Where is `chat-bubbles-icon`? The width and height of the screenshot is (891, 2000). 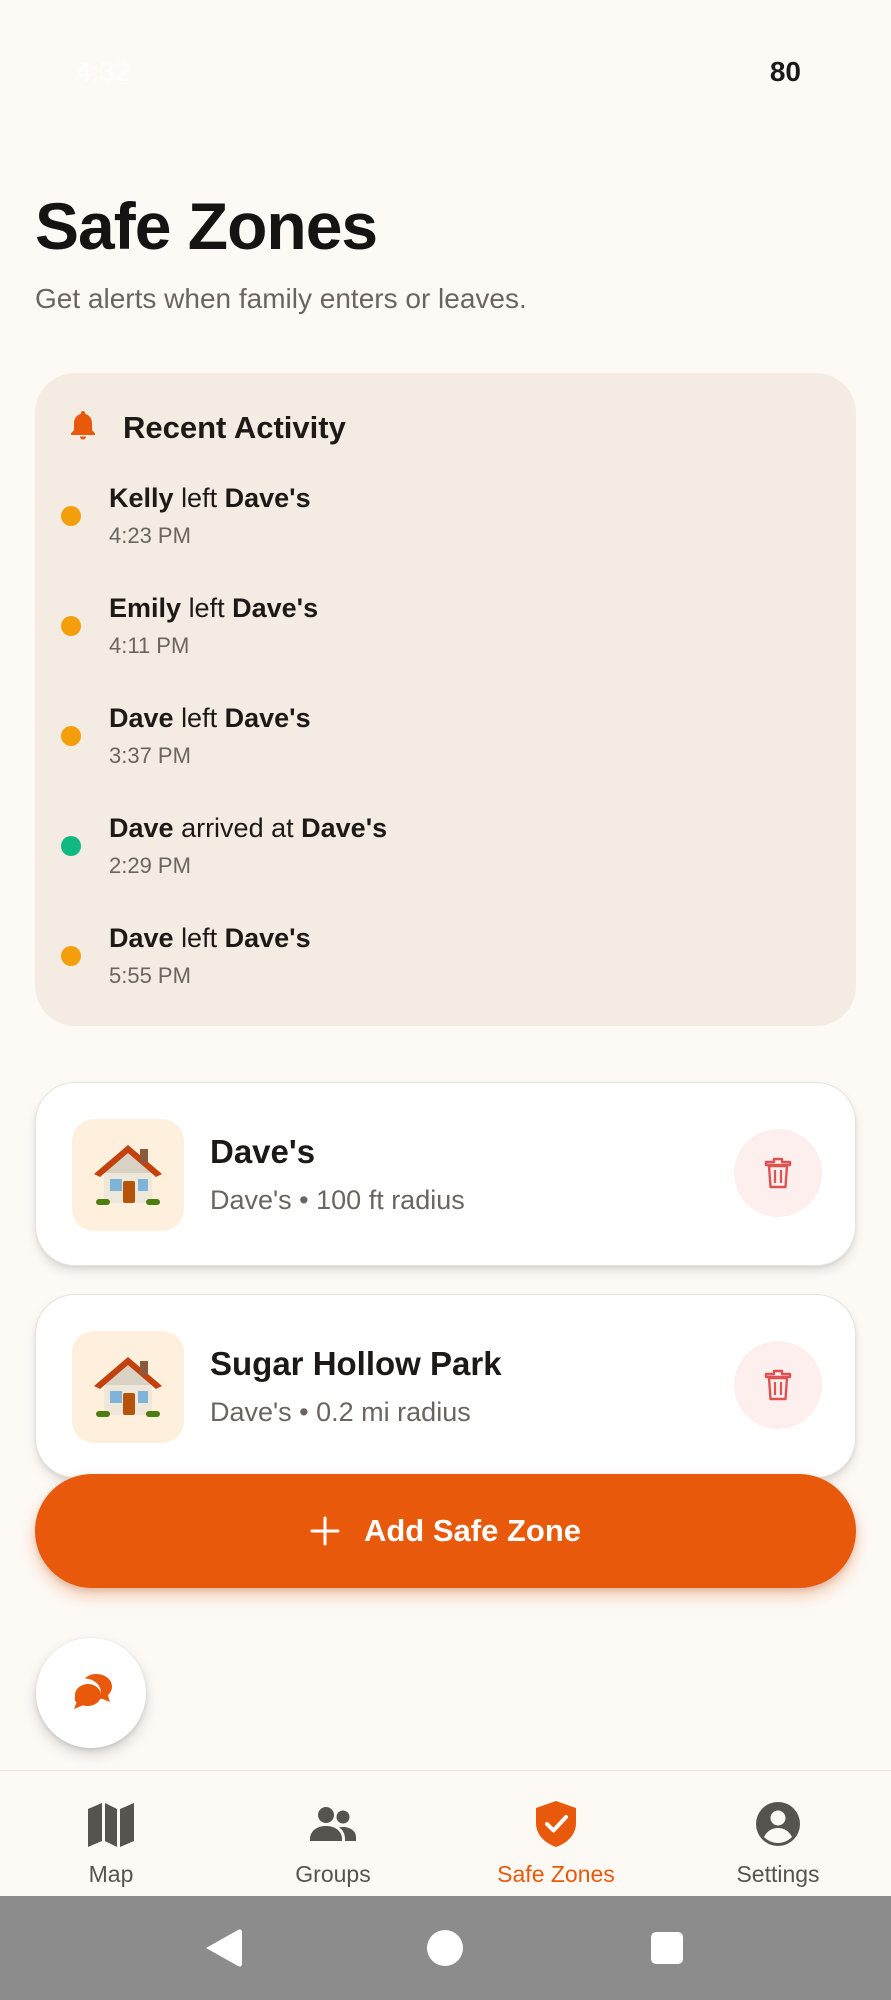
chat-bubbles-icon is located at coordinates (93, 1691).